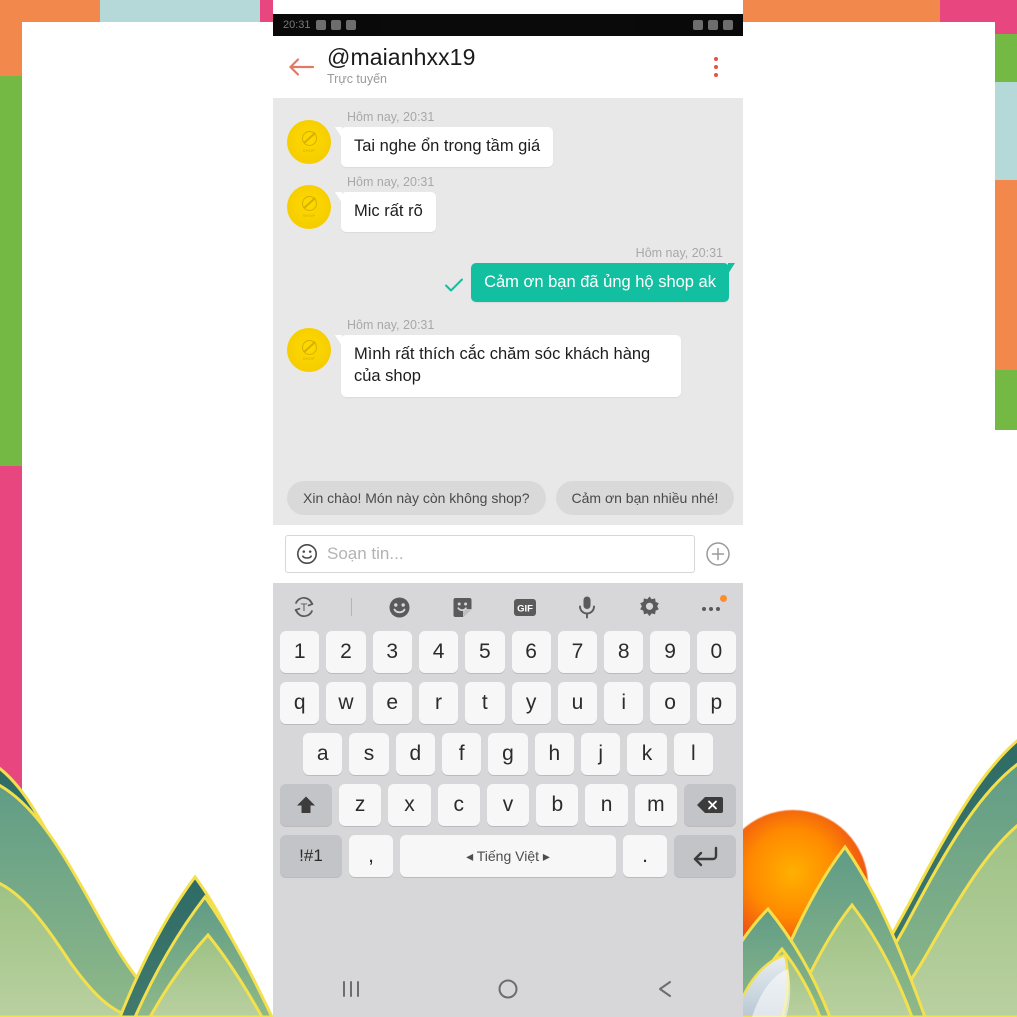 The height and width of the screenshot is (1017, 1017). I want to click on overflow-menu-icon, so click(716, 67).